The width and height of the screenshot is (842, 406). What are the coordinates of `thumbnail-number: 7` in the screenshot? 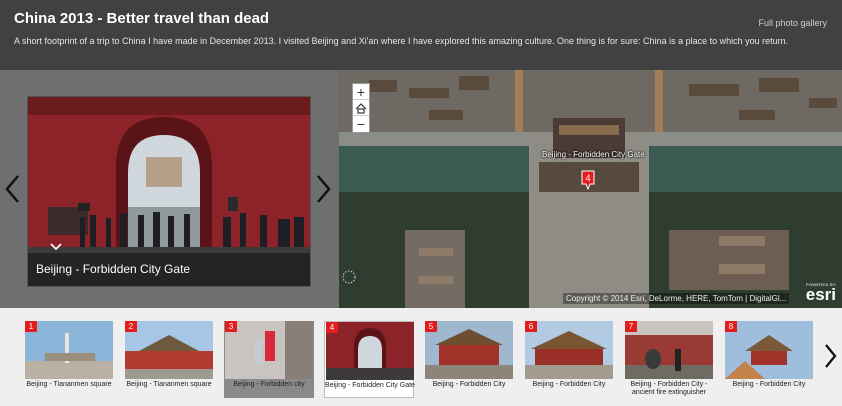 It's located at (631, 326).